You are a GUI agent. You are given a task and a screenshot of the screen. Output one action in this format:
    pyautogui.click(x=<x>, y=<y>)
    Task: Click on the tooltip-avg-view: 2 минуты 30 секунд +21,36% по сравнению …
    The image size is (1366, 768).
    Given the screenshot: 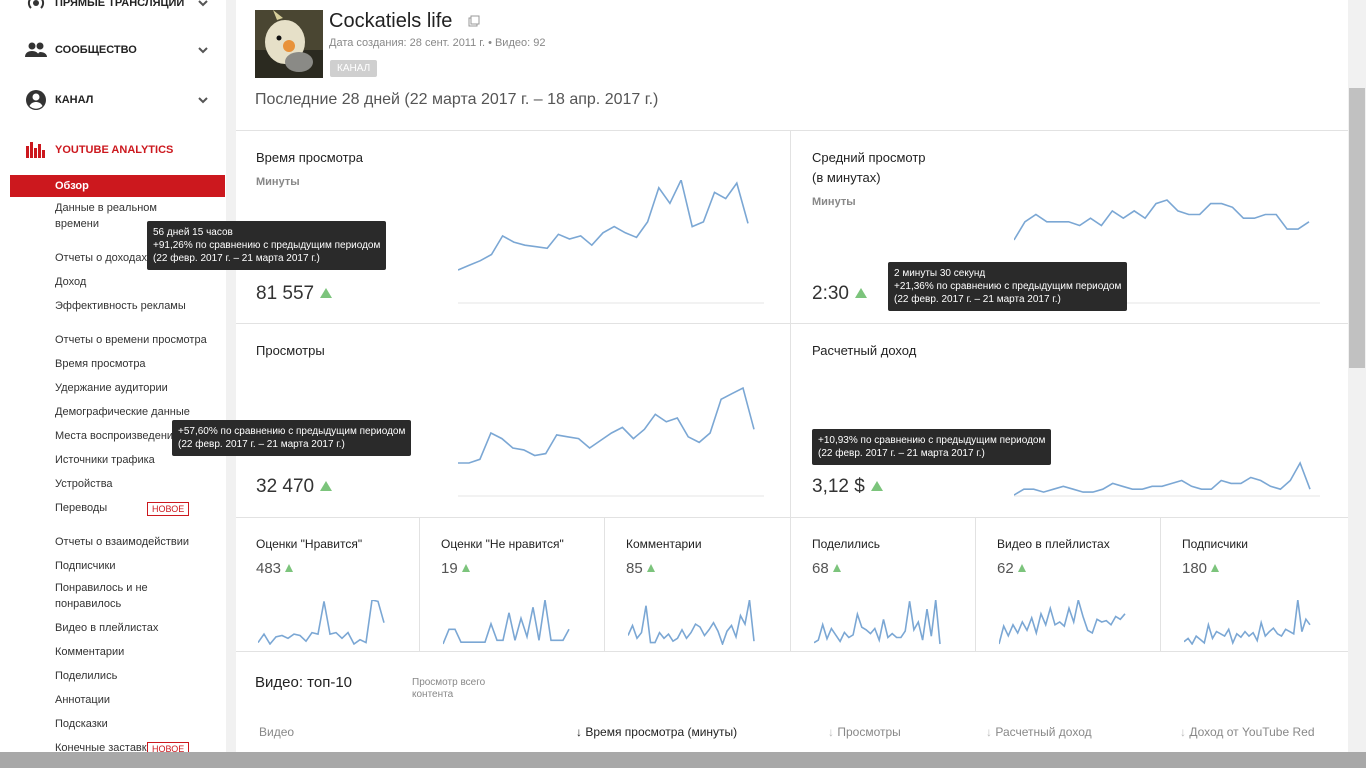 What is the action you would take?
    pyautogui.click(x=1008, y=286)
    